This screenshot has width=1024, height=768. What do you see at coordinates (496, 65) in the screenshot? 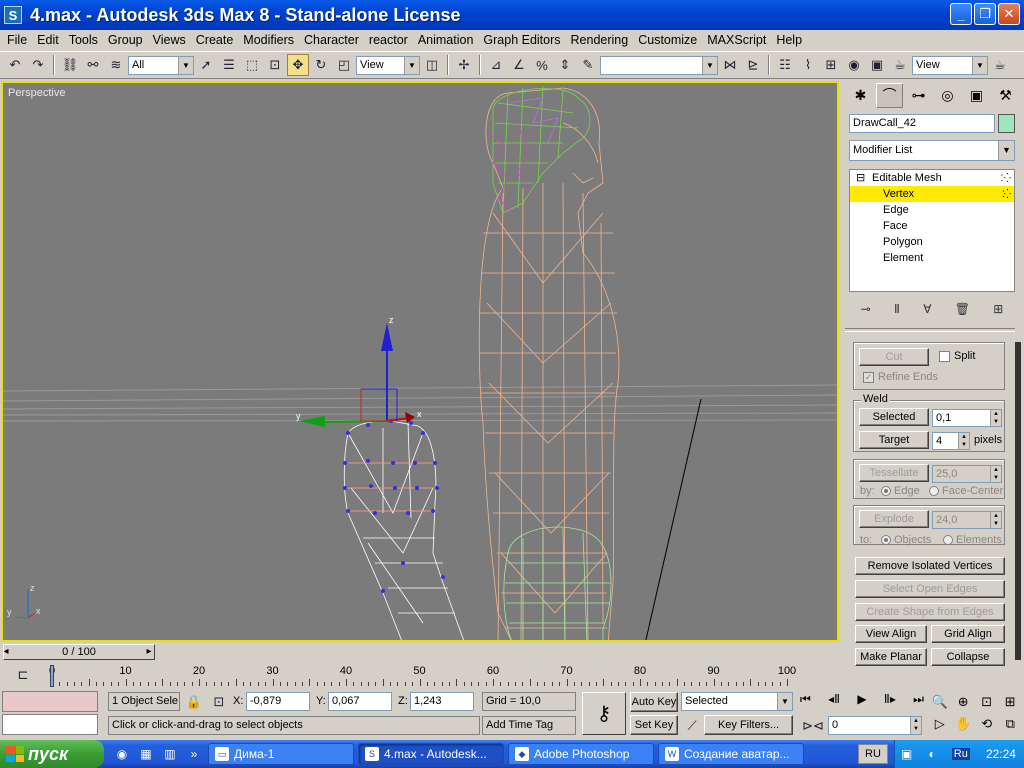
I see `snaps-toggle-icon: ⊿` at bounding box center [496, 65].